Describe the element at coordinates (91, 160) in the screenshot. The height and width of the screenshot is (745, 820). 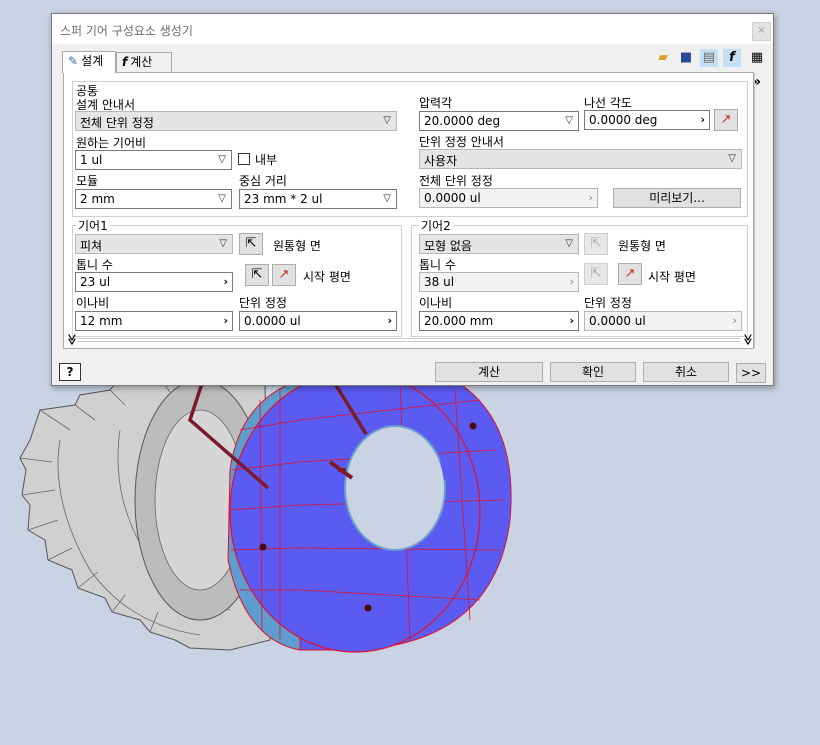
I see `gear-ratio-value: 1 ul` at that location.